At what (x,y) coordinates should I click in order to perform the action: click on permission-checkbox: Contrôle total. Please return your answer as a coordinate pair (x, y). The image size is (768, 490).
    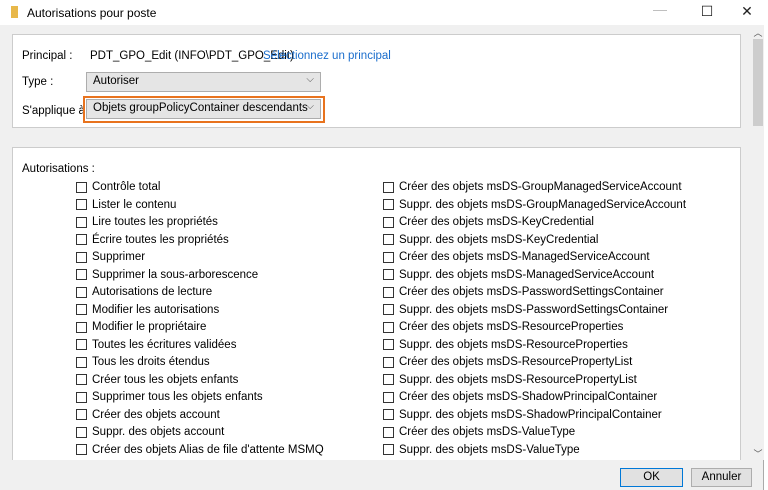
    Looking at the image, I should click on (118, 187).